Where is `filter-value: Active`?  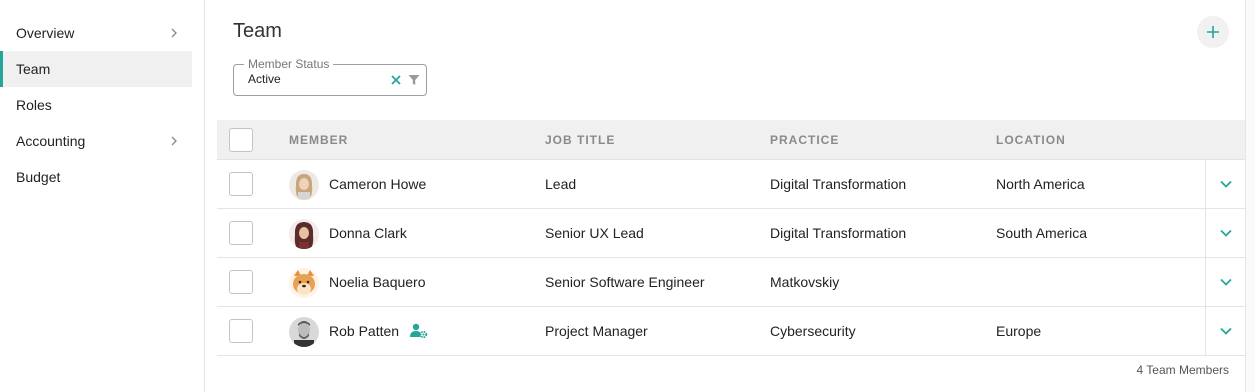
filter-value: Active is located at coordinates (264, 79).